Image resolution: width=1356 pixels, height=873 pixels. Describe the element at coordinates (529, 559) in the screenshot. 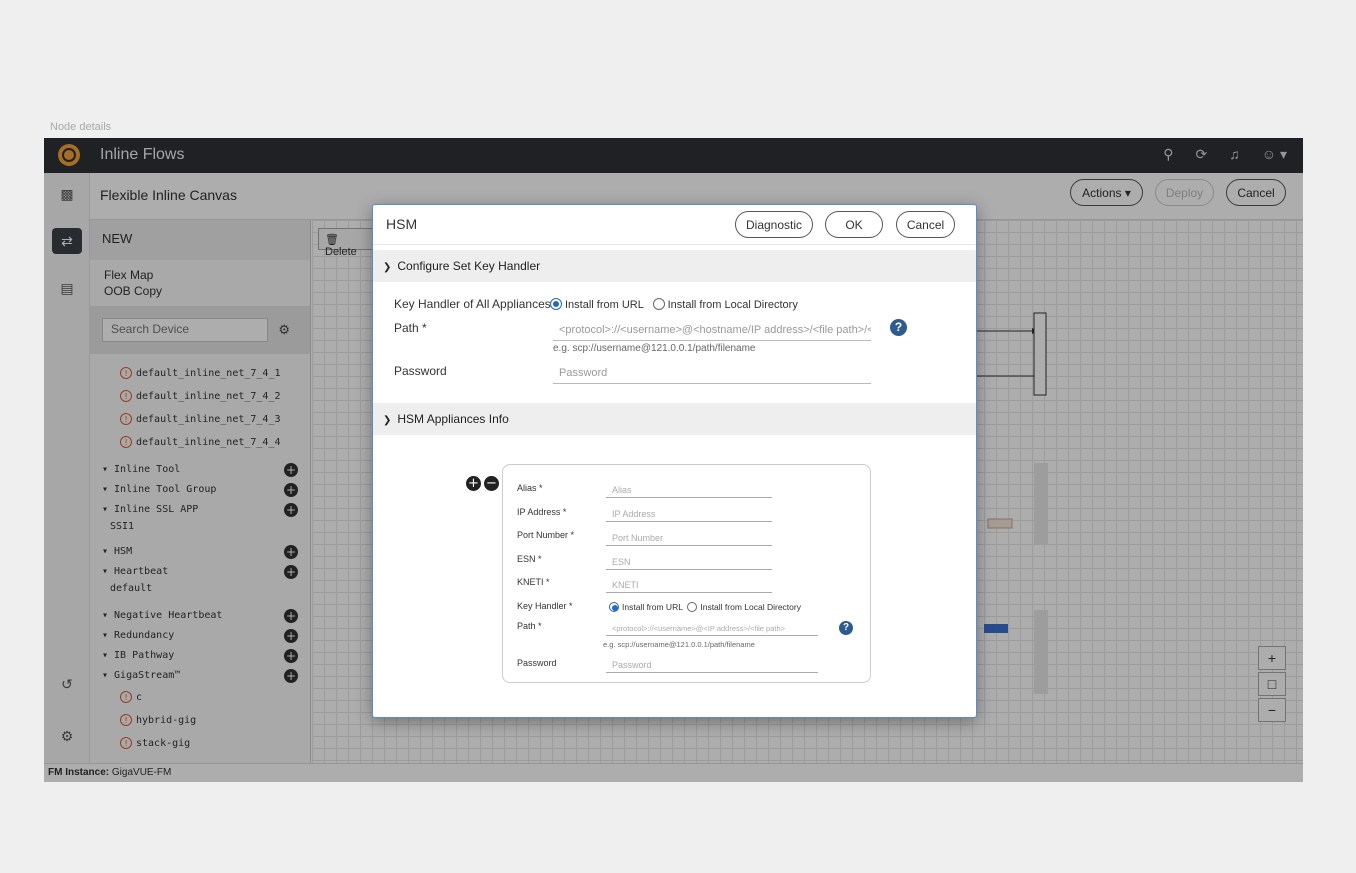

I see `esn-label: ESN *` at that location.